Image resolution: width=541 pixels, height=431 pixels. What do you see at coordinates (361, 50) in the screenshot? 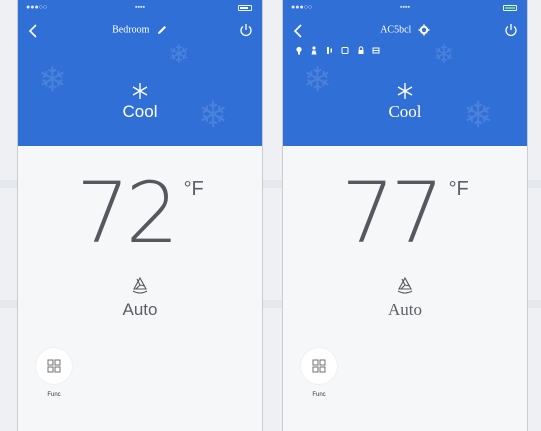
I see `lock-icon` at bounding box center [361, 50].